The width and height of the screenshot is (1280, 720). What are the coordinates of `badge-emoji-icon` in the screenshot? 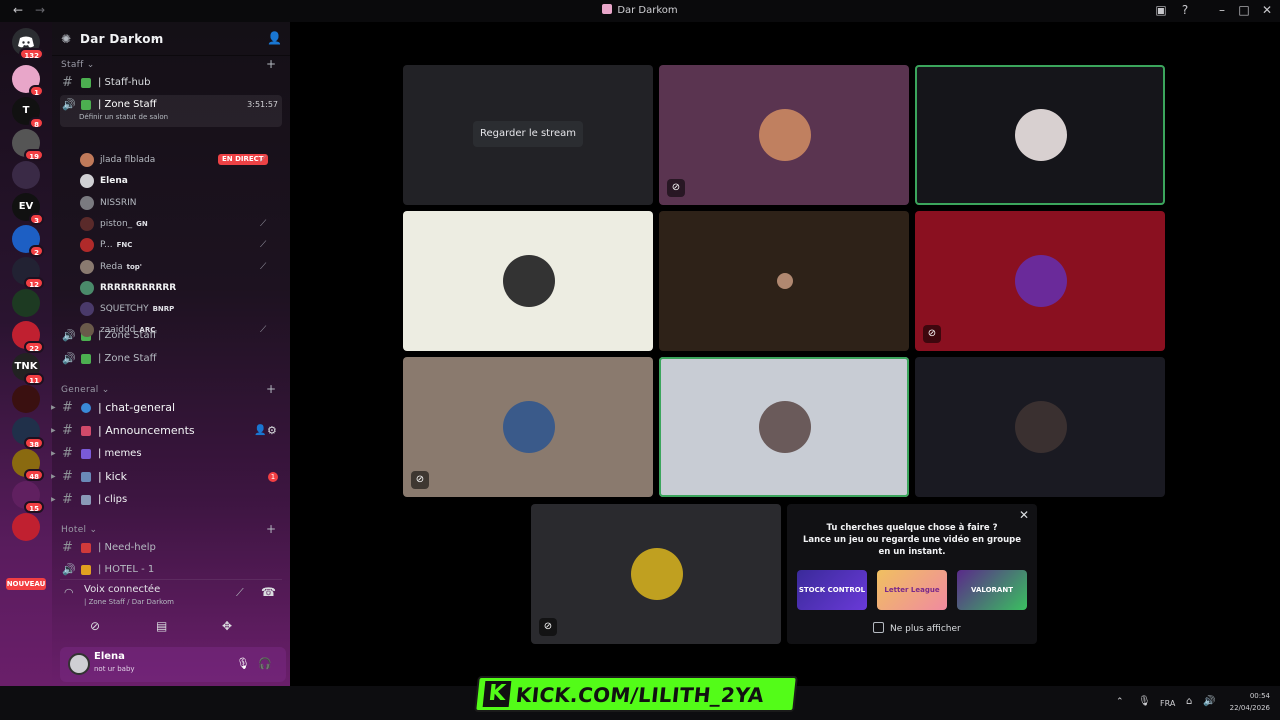 It's located at (86, 105).